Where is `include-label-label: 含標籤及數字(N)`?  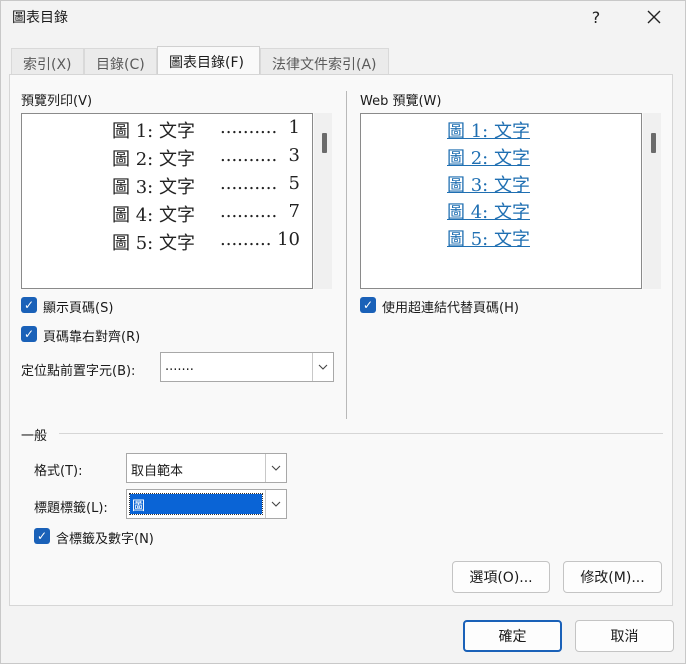
include-label-label: 含標籤及數字(N) is located at coordinates (105, 539).